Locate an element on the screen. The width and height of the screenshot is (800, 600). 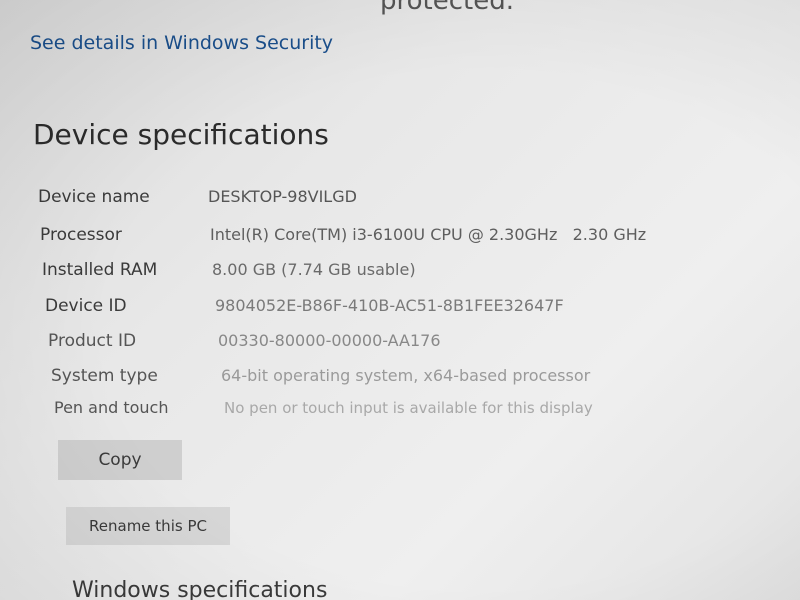
spec-label: Processor is located at coordinates (81, 235).